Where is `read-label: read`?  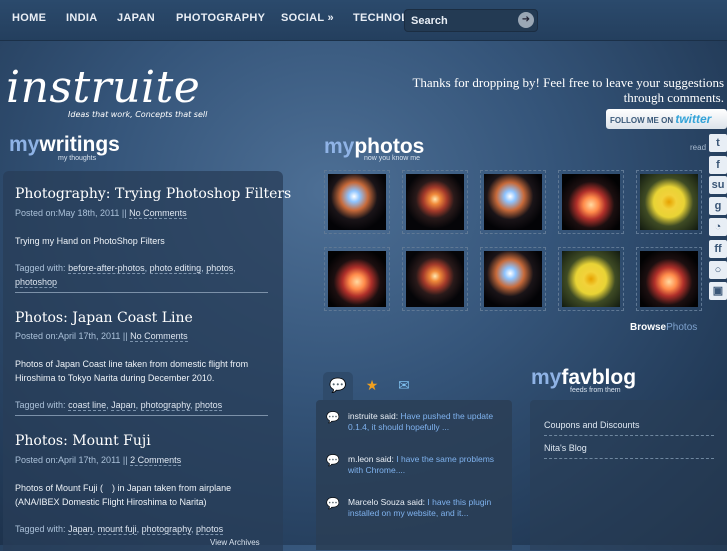 read-label: read is located at coordinates (698, 147).